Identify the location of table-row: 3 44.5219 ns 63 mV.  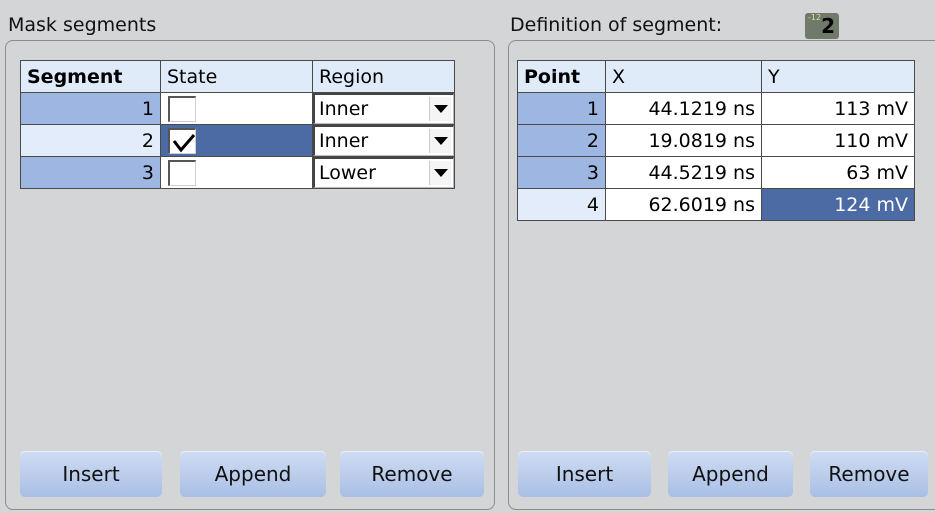
(716, 172).